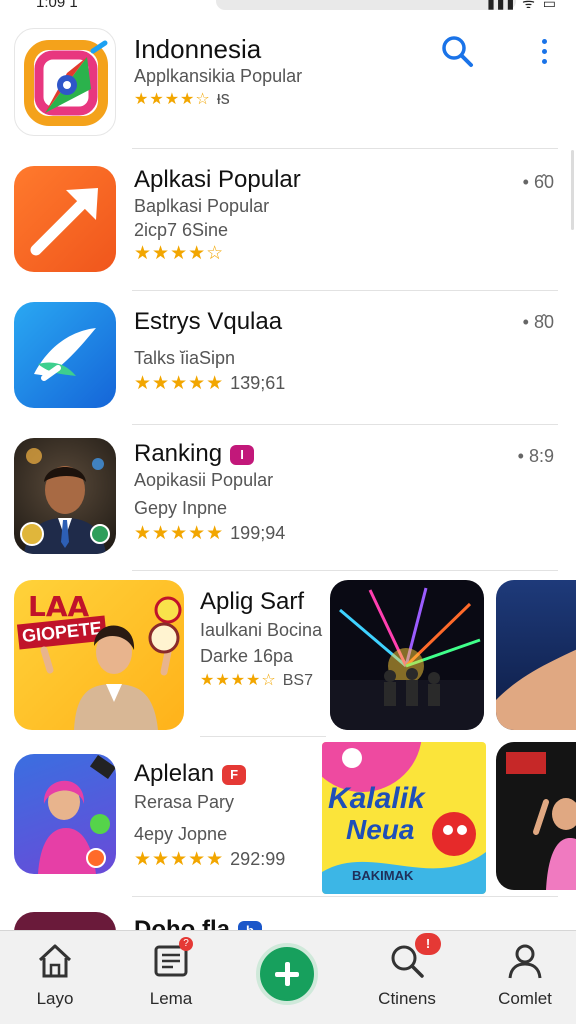 This screenshot has height=1024, width=576. Describe the element at coordinates (288, 922) in the screenshot. I see `app-row-7: Doho fla b` at that location.